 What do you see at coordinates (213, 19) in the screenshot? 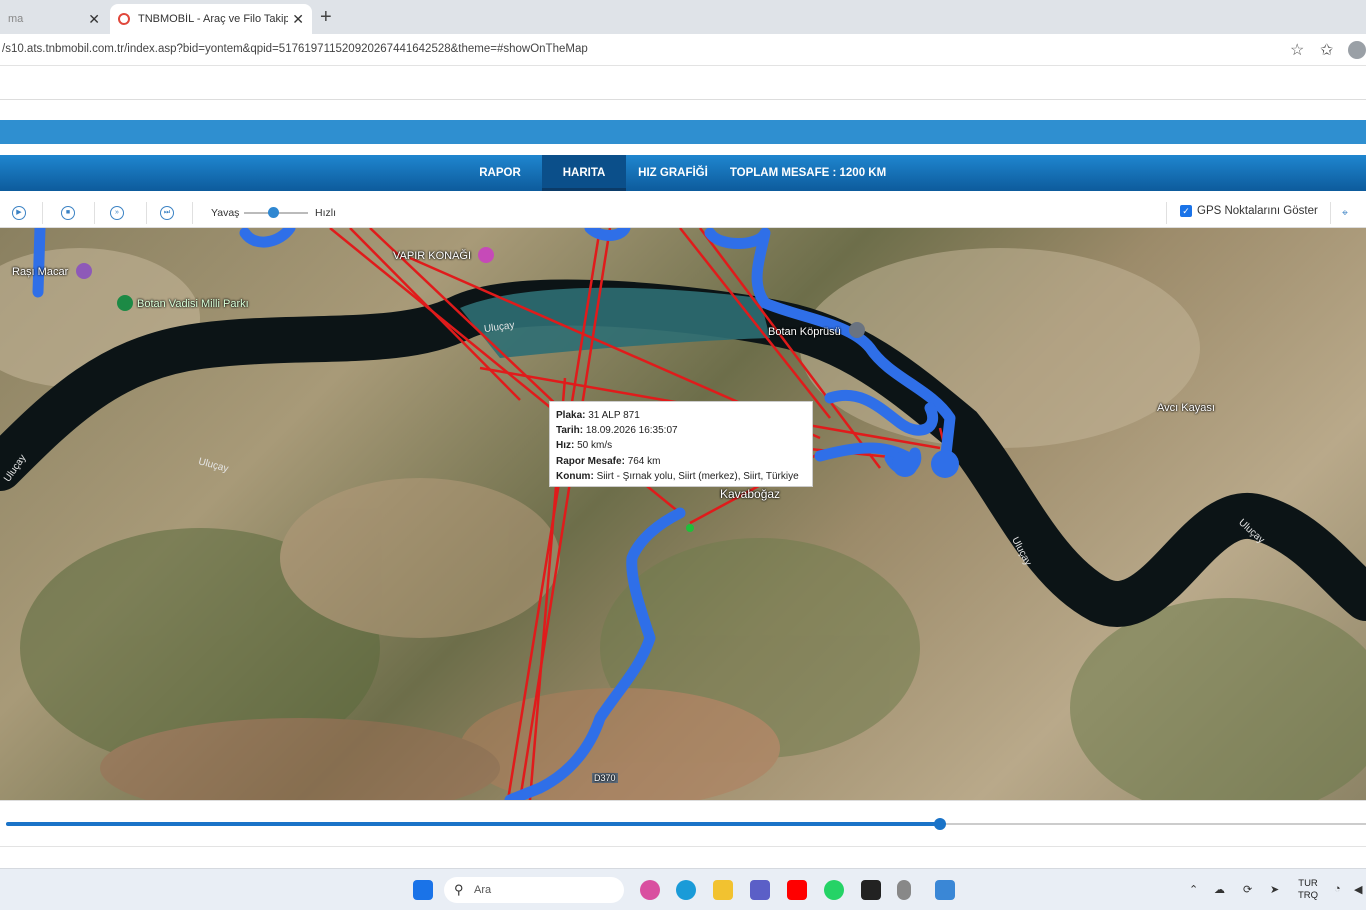
I see `tab-title: TNBMOBİL - Araç ve Filo Takip Sist` at bounding box center [213, 19].